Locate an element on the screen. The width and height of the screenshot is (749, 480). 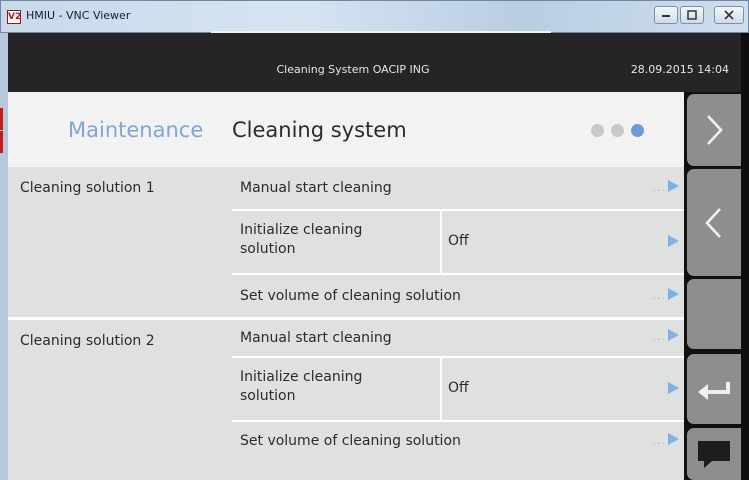
group-label: Cleaning solution 2 is located at coordinates (87, 341).